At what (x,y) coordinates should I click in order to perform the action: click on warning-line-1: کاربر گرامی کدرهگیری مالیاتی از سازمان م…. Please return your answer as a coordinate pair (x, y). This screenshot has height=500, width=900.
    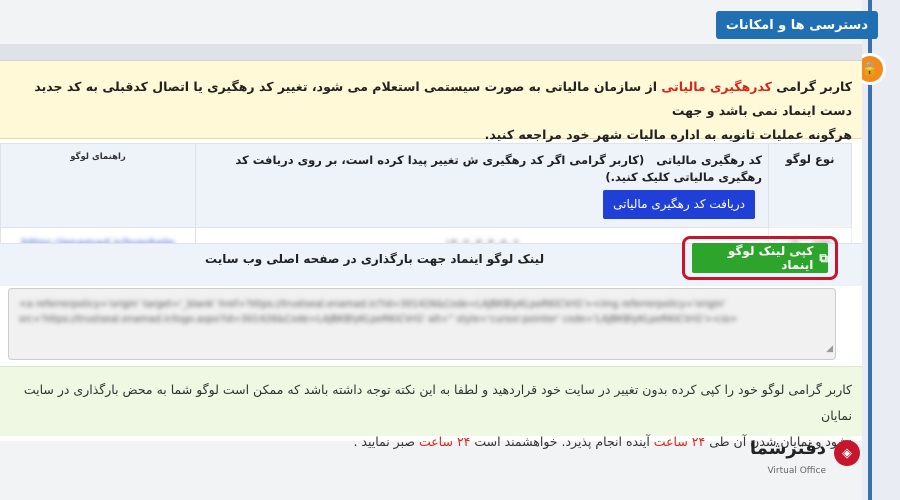
    Looking at the image, I should click on (443, 98).